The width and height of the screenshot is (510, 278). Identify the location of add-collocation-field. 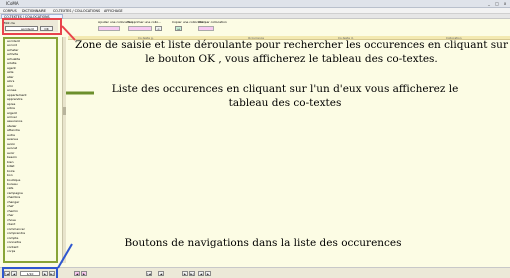
(109, 28).